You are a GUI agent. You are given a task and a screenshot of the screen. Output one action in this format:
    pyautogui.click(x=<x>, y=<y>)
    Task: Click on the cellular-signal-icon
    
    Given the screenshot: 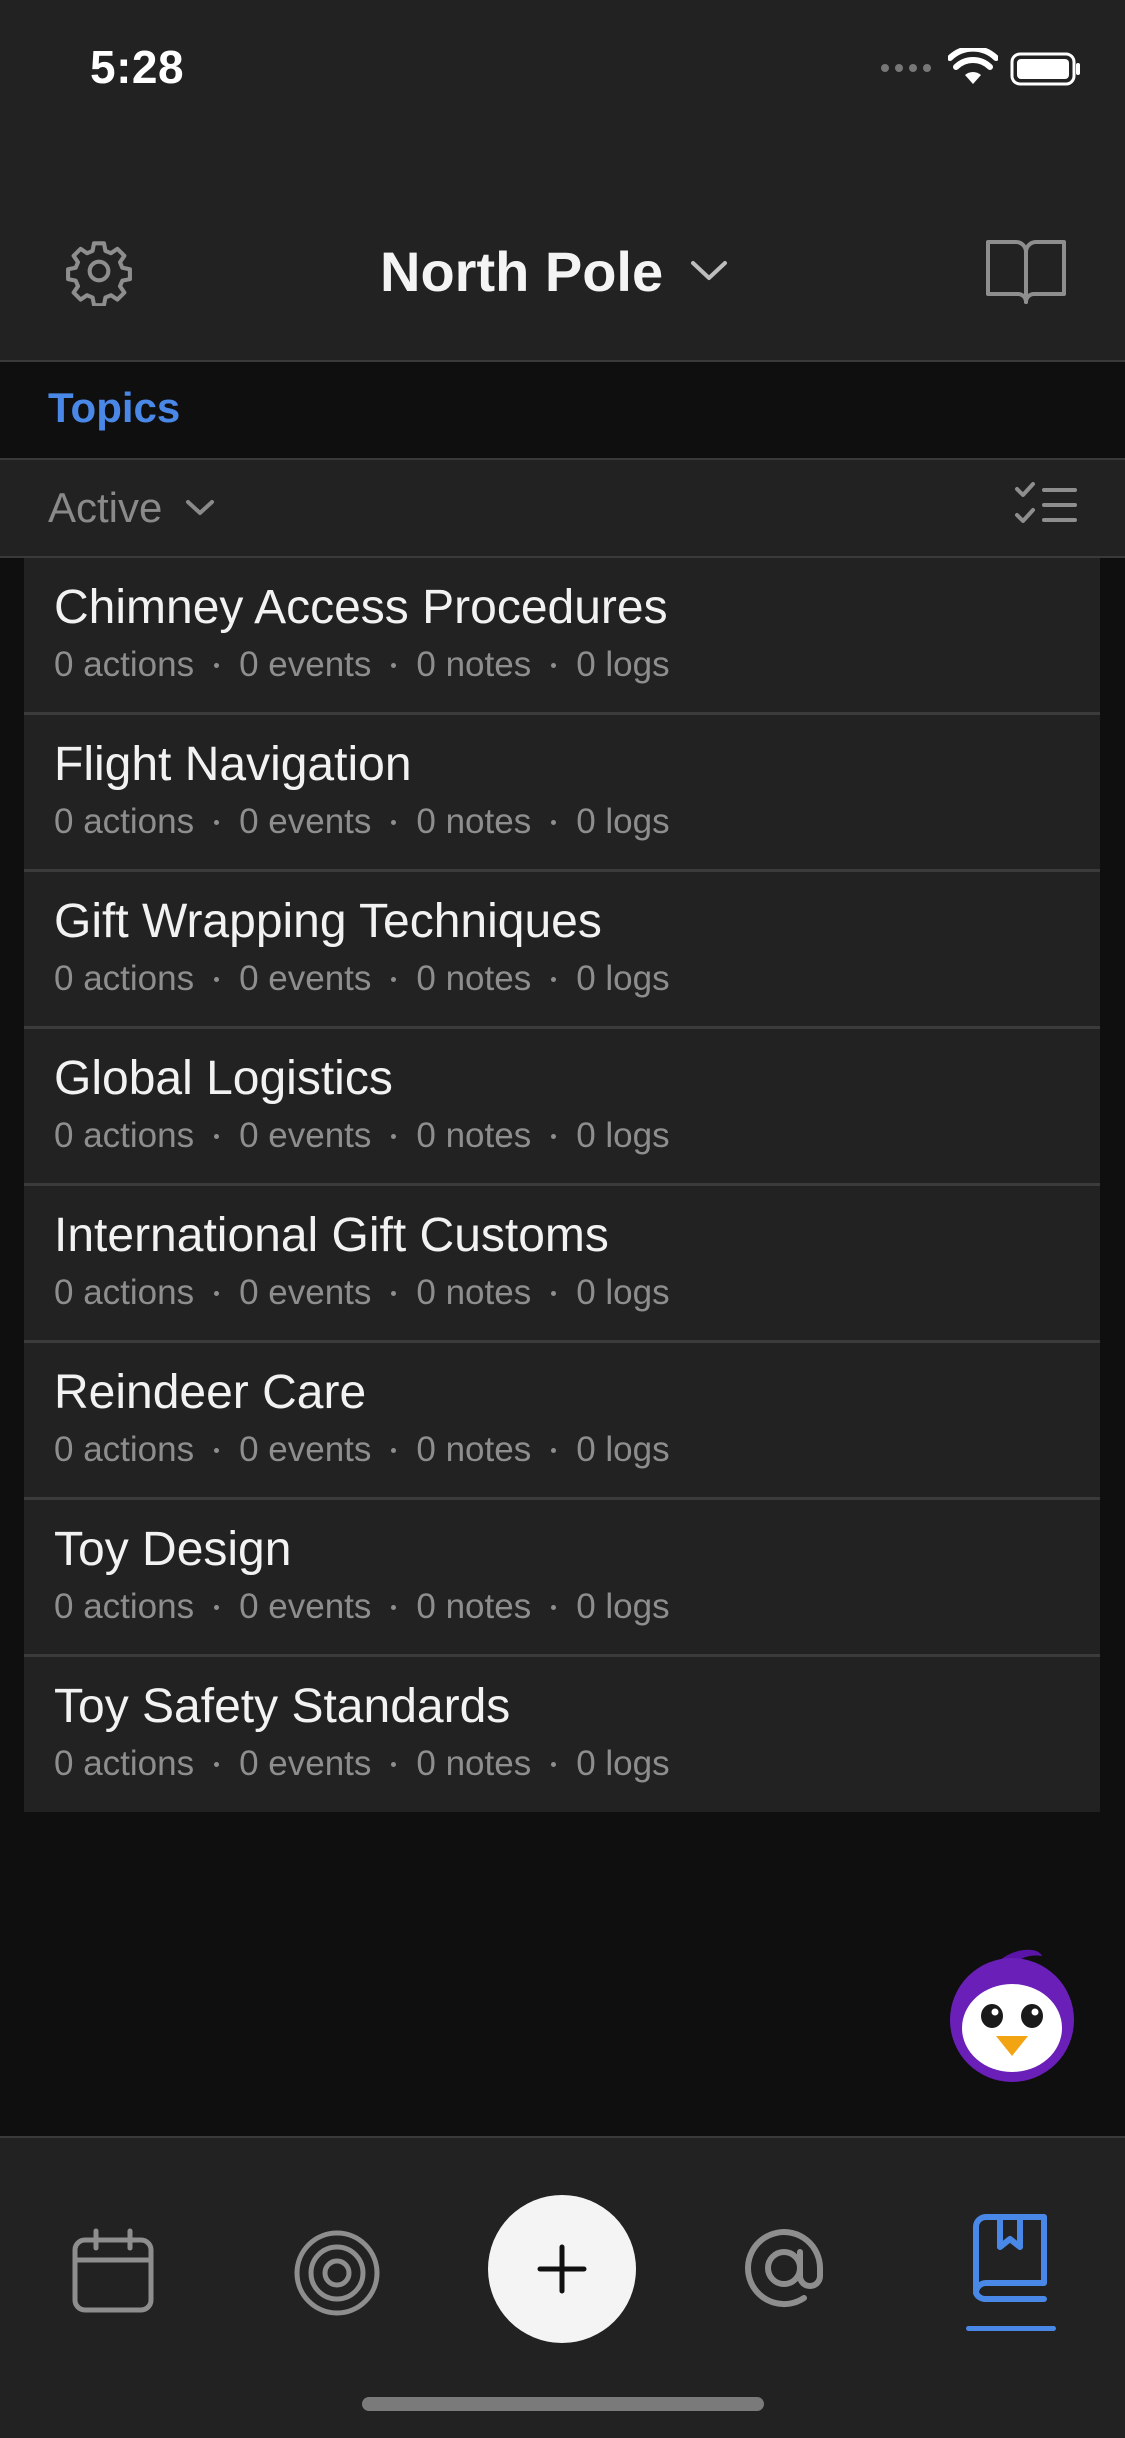 What is the action you would take?
    pyautogui.click(x=906, y=68)
    